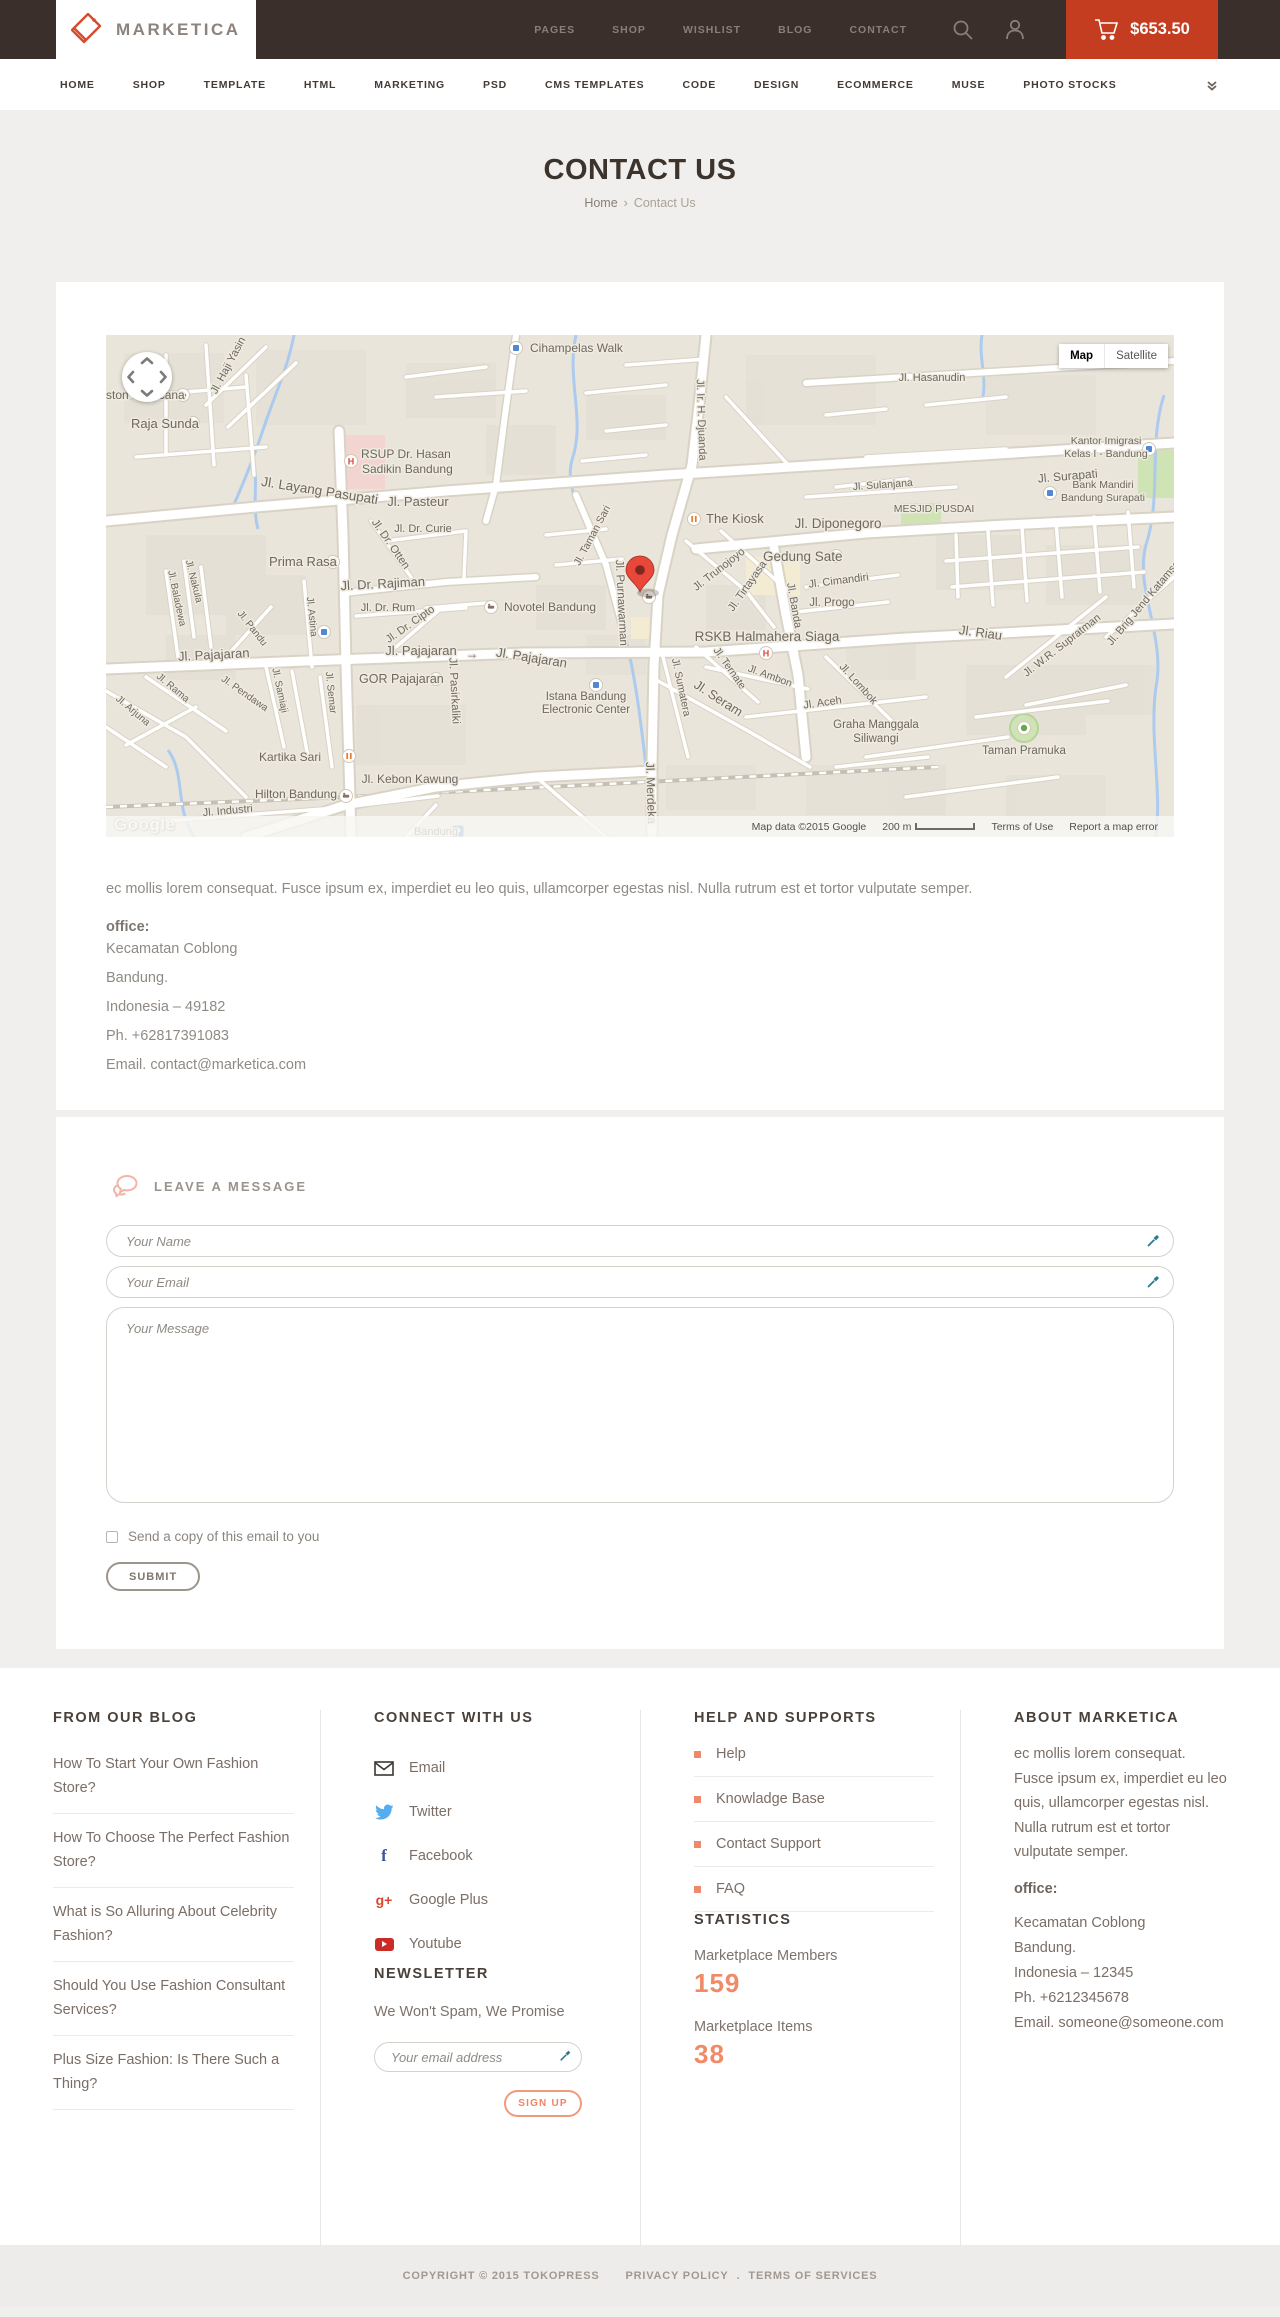 The height and width of the screenshot is (2317, 1280). I want to click on blog-post-link: How To Choose The Perfect Fashion Store?, so click(173, 1850).